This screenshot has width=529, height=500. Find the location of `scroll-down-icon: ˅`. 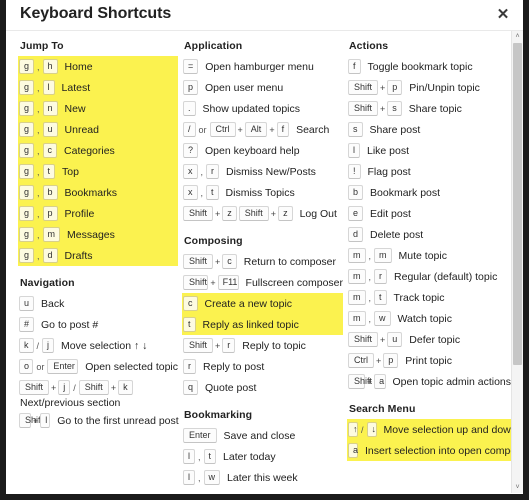

scroll-down-icon: ˅ is located at coordinates (517, 487).